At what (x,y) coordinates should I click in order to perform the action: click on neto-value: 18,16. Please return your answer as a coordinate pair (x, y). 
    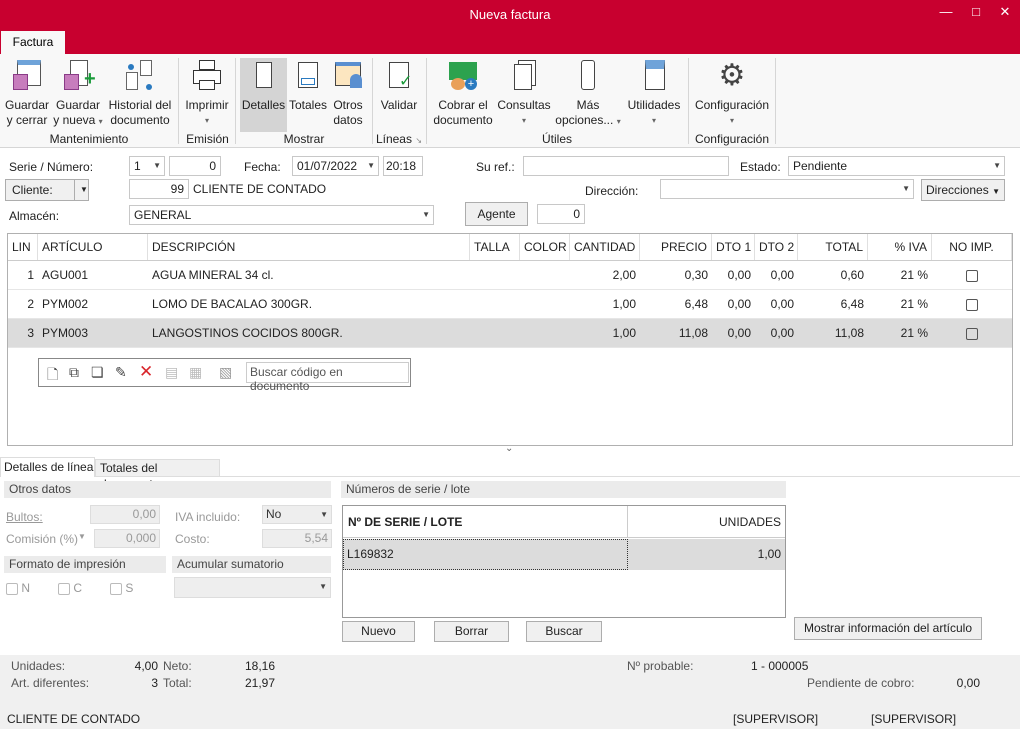
    Looking at the image, I should click on (260, 666).